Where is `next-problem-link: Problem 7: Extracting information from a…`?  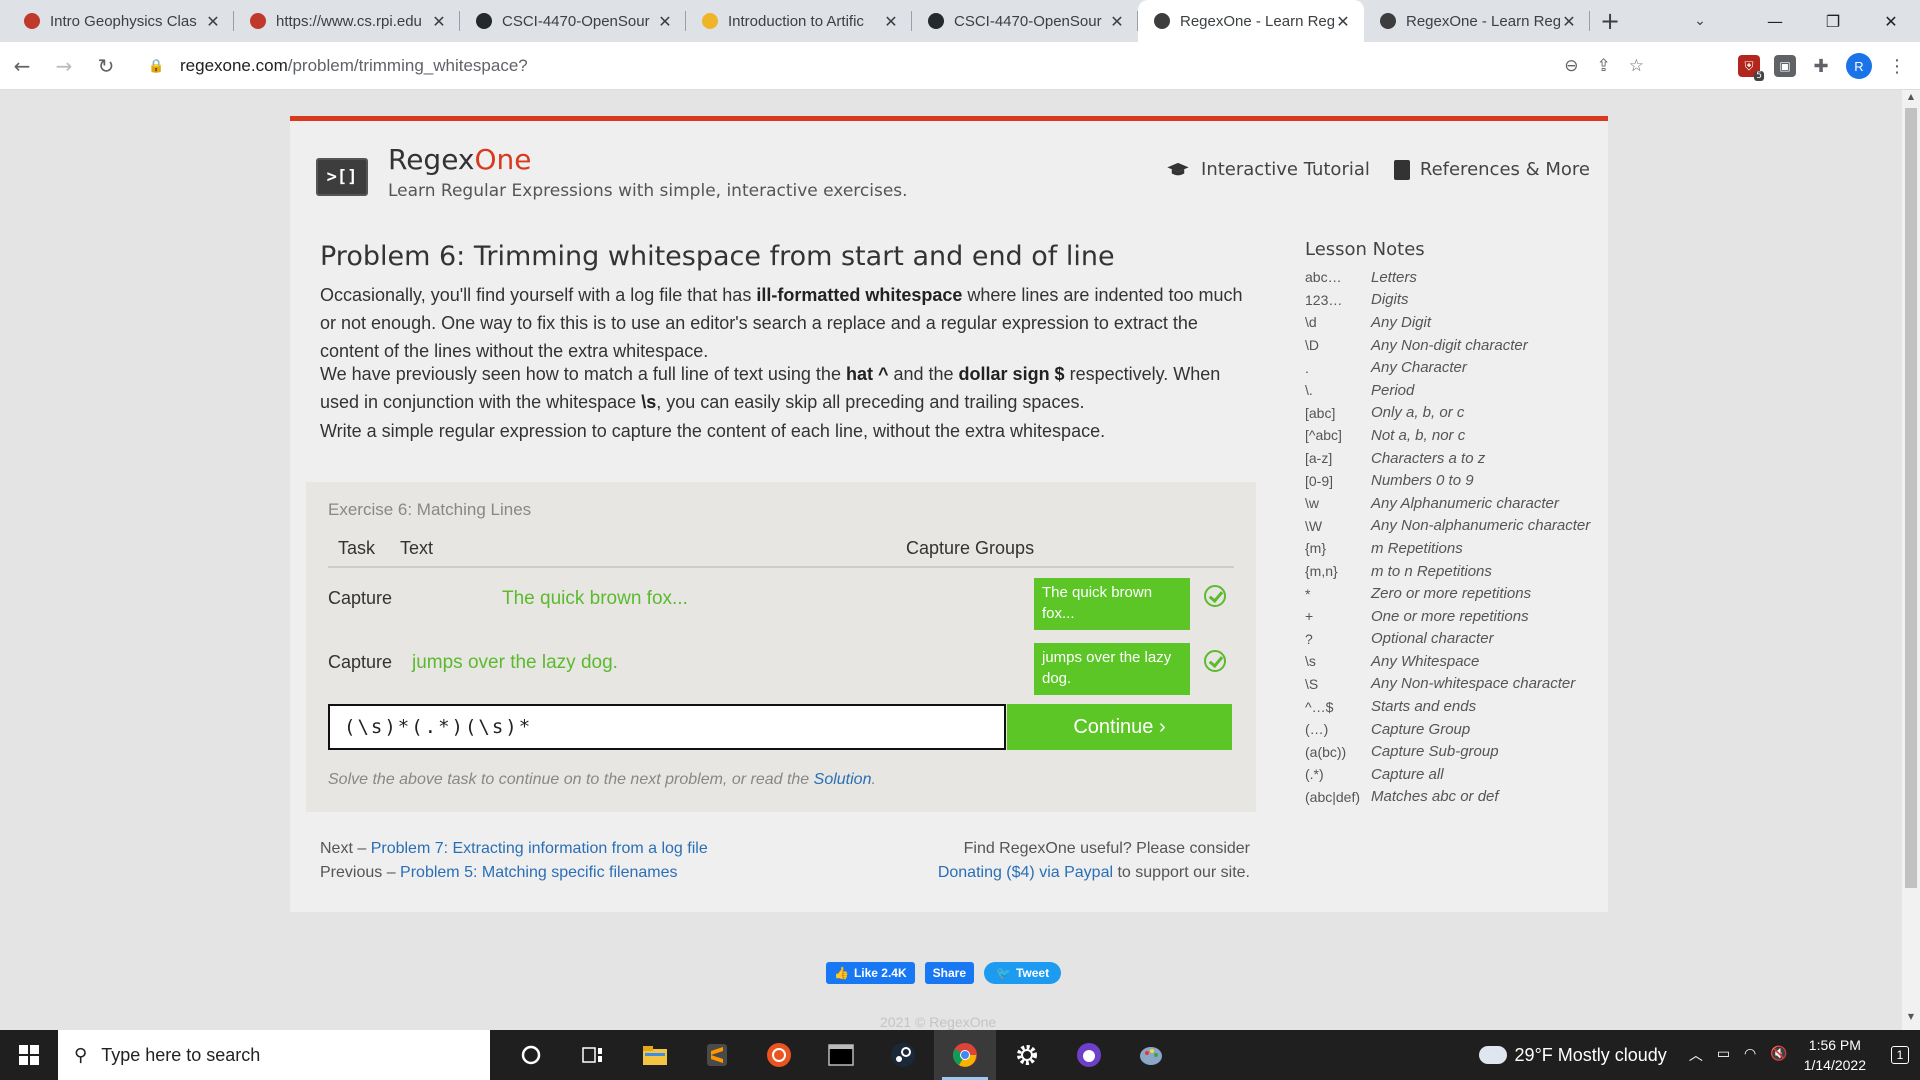
next-problem-link: Problem 7: Extracting information from a… is located at coordinates (539, 848).